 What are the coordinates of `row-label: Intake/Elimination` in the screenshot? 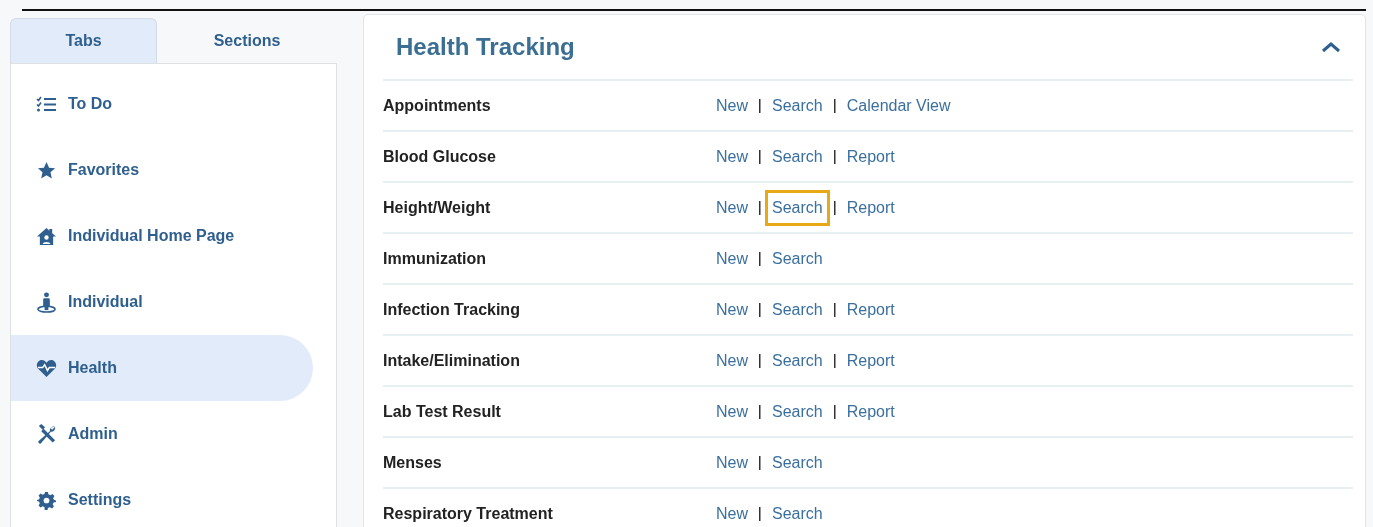 It's located at (452, 360).